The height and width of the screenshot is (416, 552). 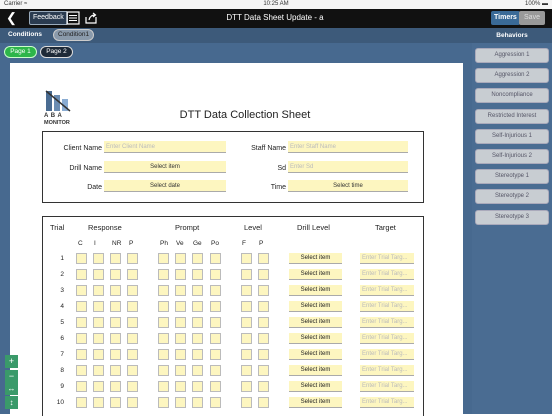 What do you see at coordinates (512, 116) in the screenshot?
I see `behavior-button: Restricted Interest` at bounding box center [512, 116].